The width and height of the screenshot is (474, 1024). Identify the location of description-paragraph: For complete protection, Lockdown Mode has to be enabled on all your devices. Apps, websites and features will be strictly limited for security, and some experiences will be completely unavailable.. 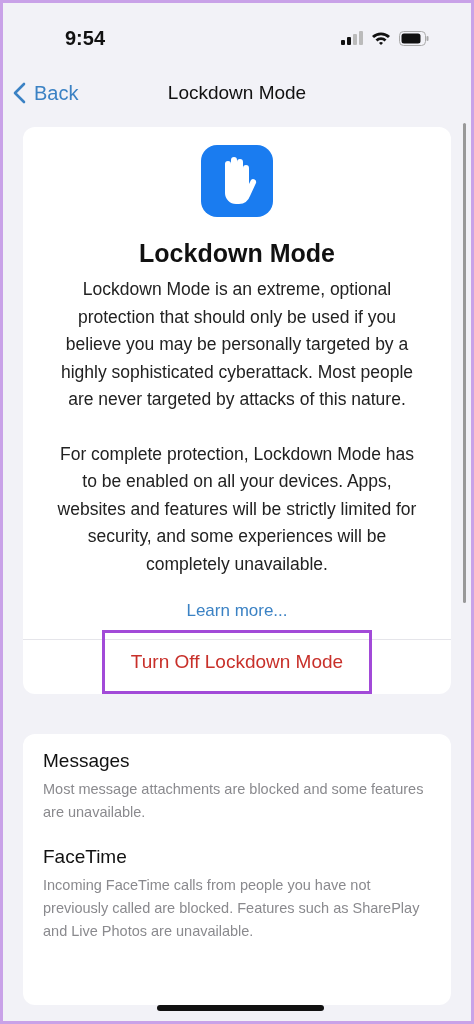
(237, 509).